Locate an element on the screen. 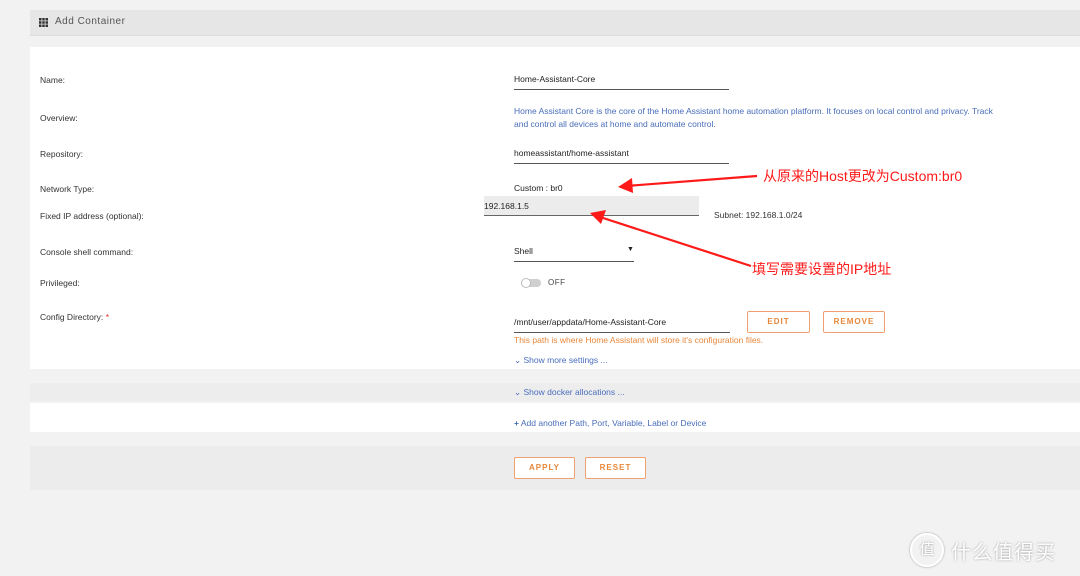  fixed-ip-annotation: 填写需要设置的IP地址 is located at coordinates (822, 269).